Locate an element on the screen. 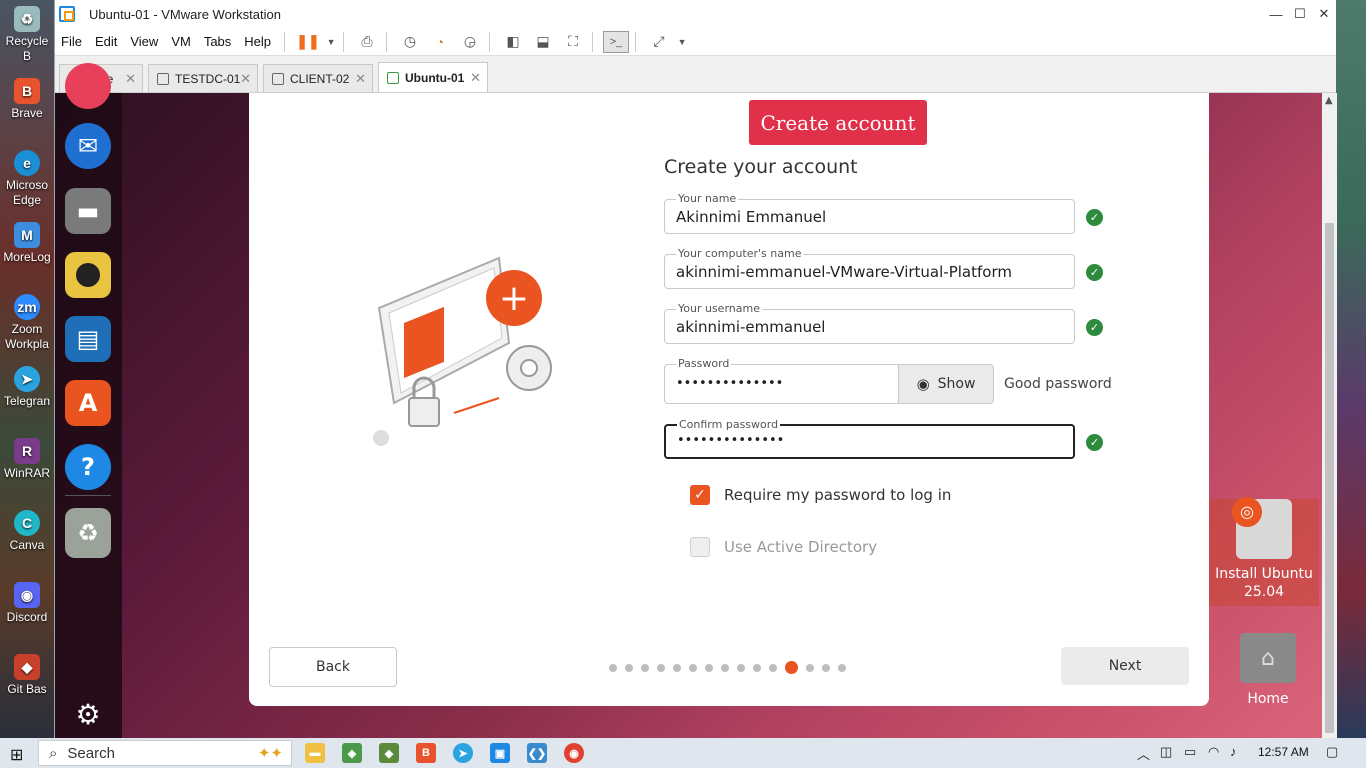  active-directory-checkbox is located at coordinates (700, 547).